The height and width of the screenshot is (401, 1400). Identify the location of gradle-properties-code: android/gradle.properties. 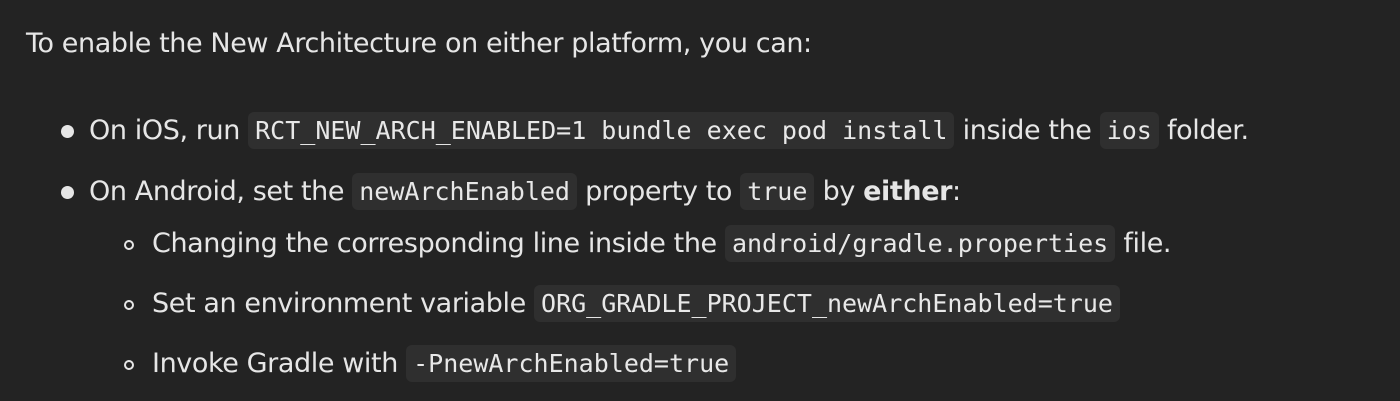
(920, 243).